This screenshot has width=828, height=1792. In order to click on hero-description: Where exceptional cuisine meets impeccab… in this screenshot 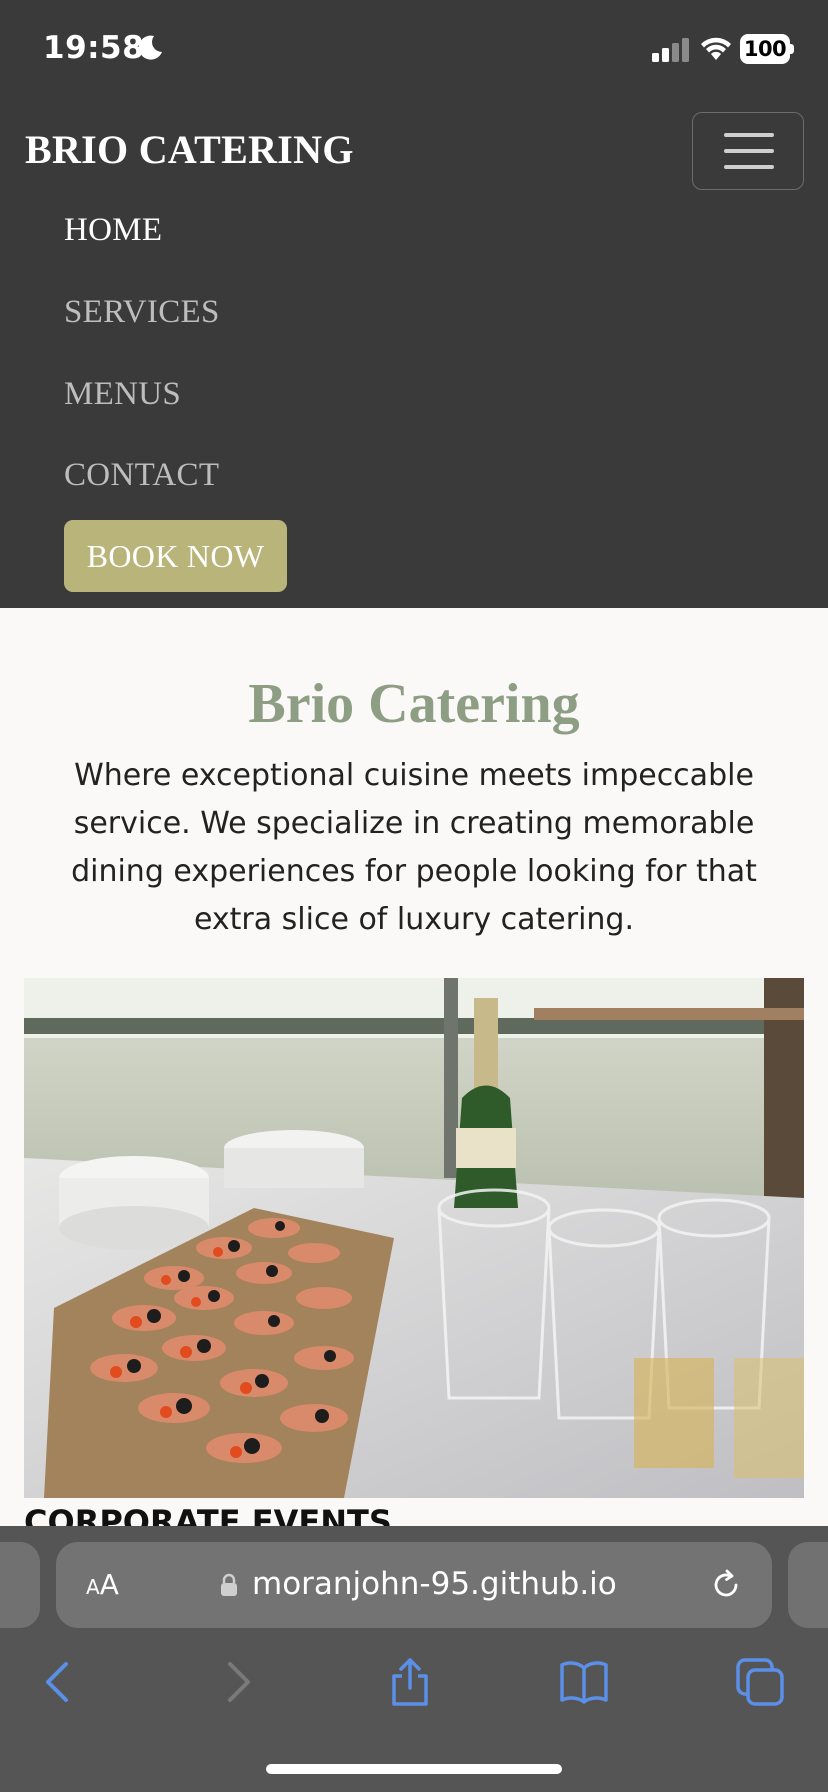, I will do `click(414, 847)`.